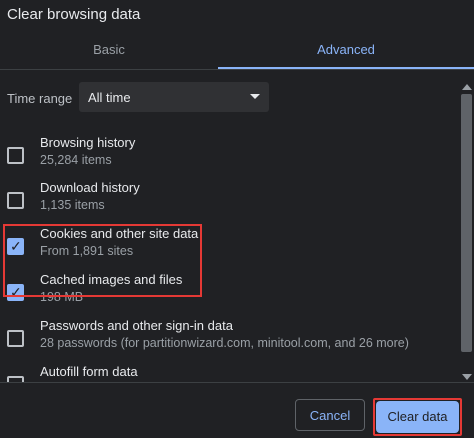 This screenshot has height=438, width=474. What do you see at coordinates (466, 223) in the screenshot?
I see `scrollbar-thumb` at bounding box center [466, 223].